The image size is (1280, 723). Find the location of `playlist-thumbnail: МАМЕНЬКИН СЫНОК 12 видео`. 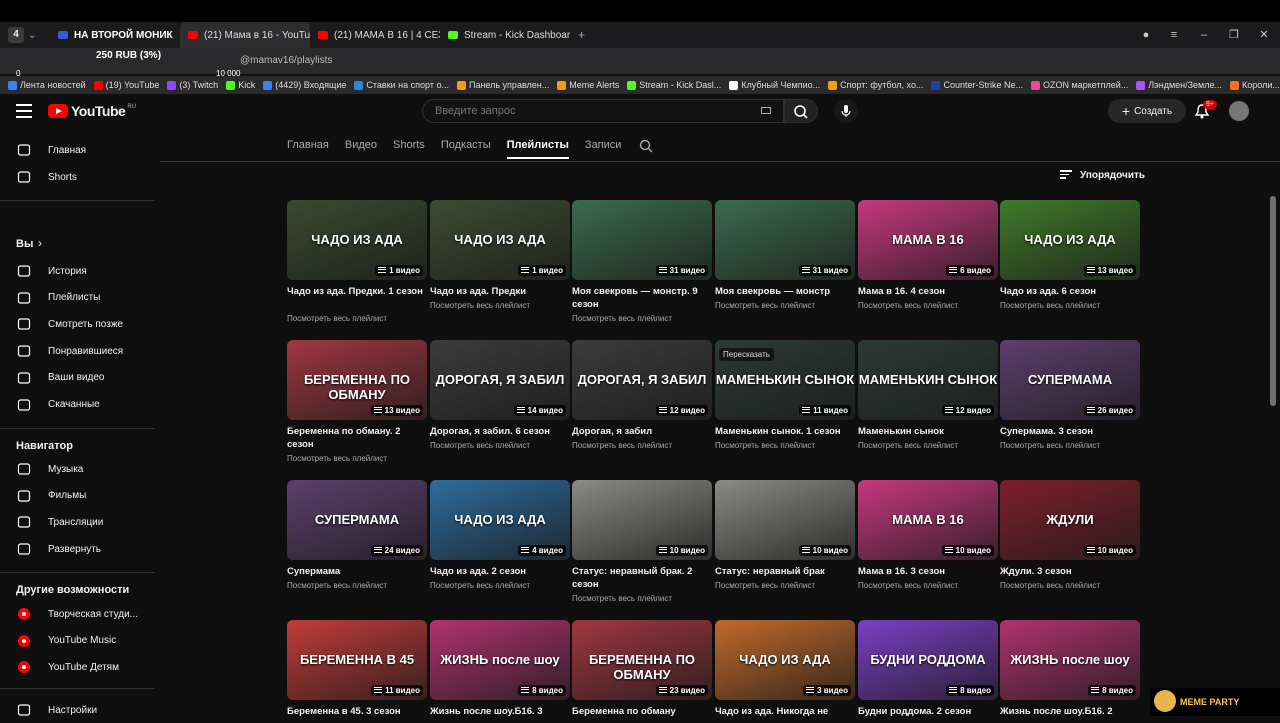

playlist-thumbnail: МАМЕНЬКИН СЫНОК 12 видео is located at coordinates (928, 380).